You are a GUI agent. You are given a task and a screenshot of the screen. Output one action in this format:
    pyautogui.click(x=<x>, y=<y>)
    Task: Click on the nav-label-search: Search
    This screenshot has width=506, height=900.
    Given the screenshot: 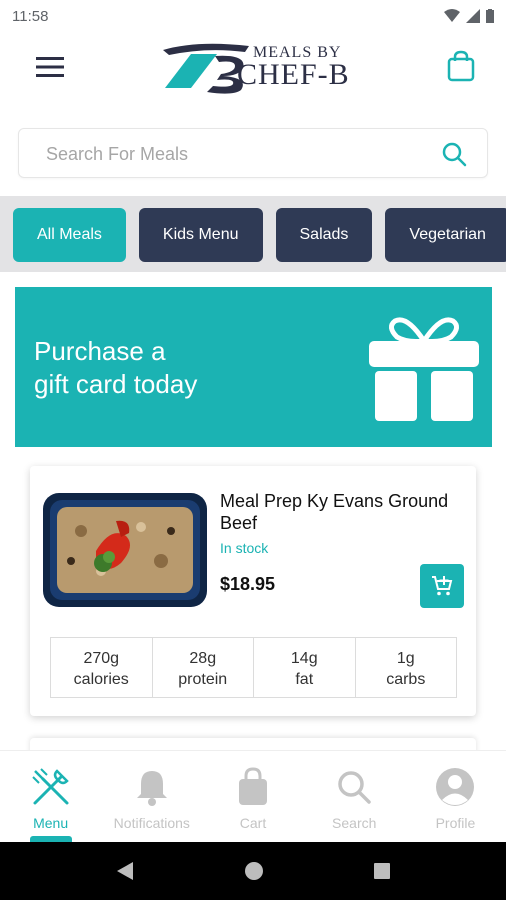 What is the action you would take?
    pyautogui.click(x=354, y=823)
    